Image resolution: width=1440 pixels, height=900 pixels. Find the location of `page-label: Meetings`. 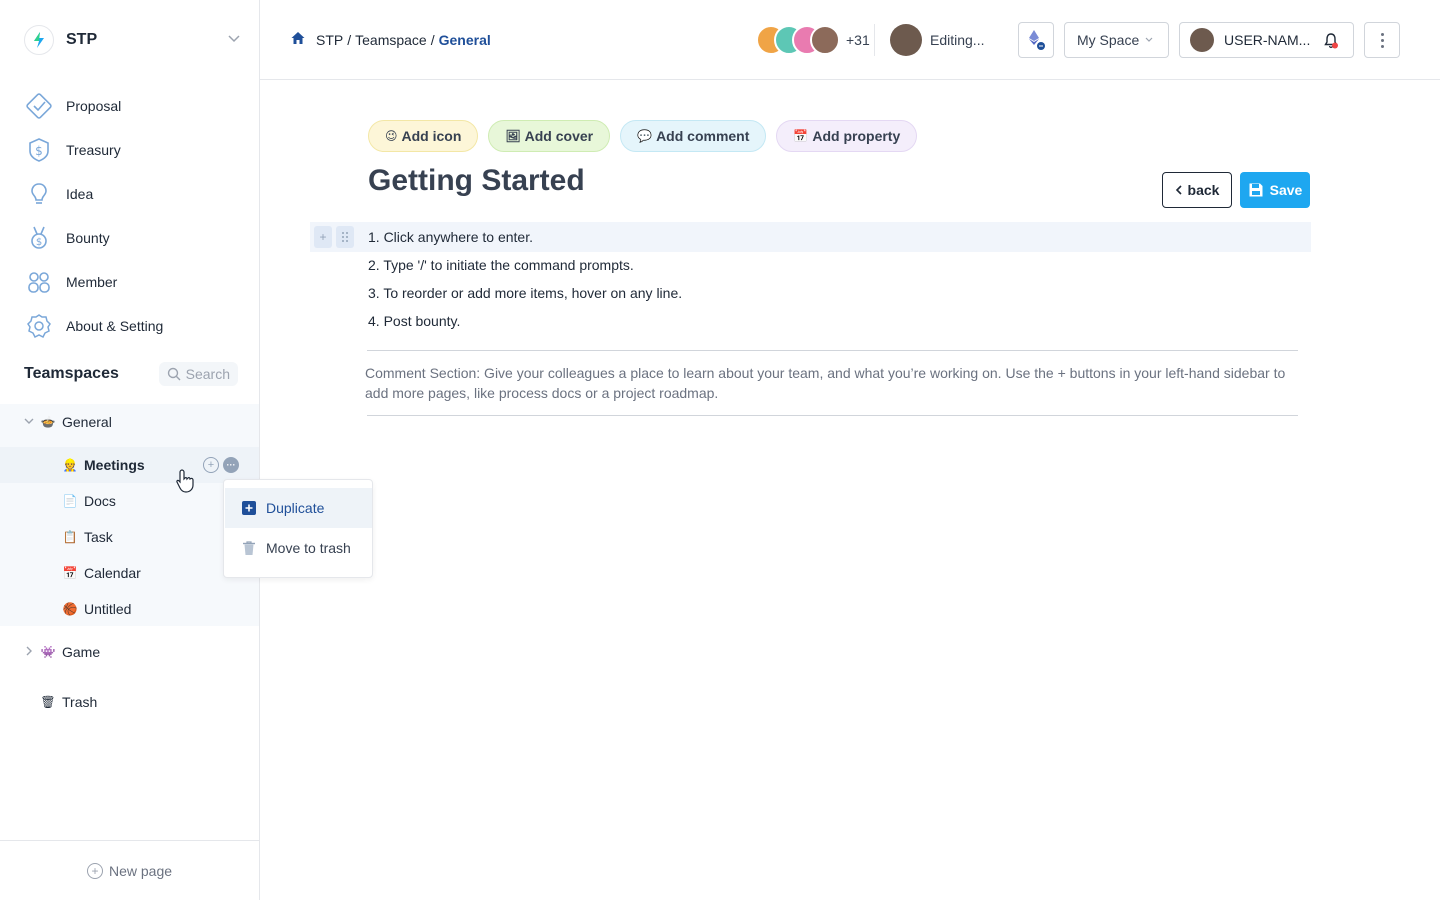

page-label: Meetings is located at coordinates (114, 465).